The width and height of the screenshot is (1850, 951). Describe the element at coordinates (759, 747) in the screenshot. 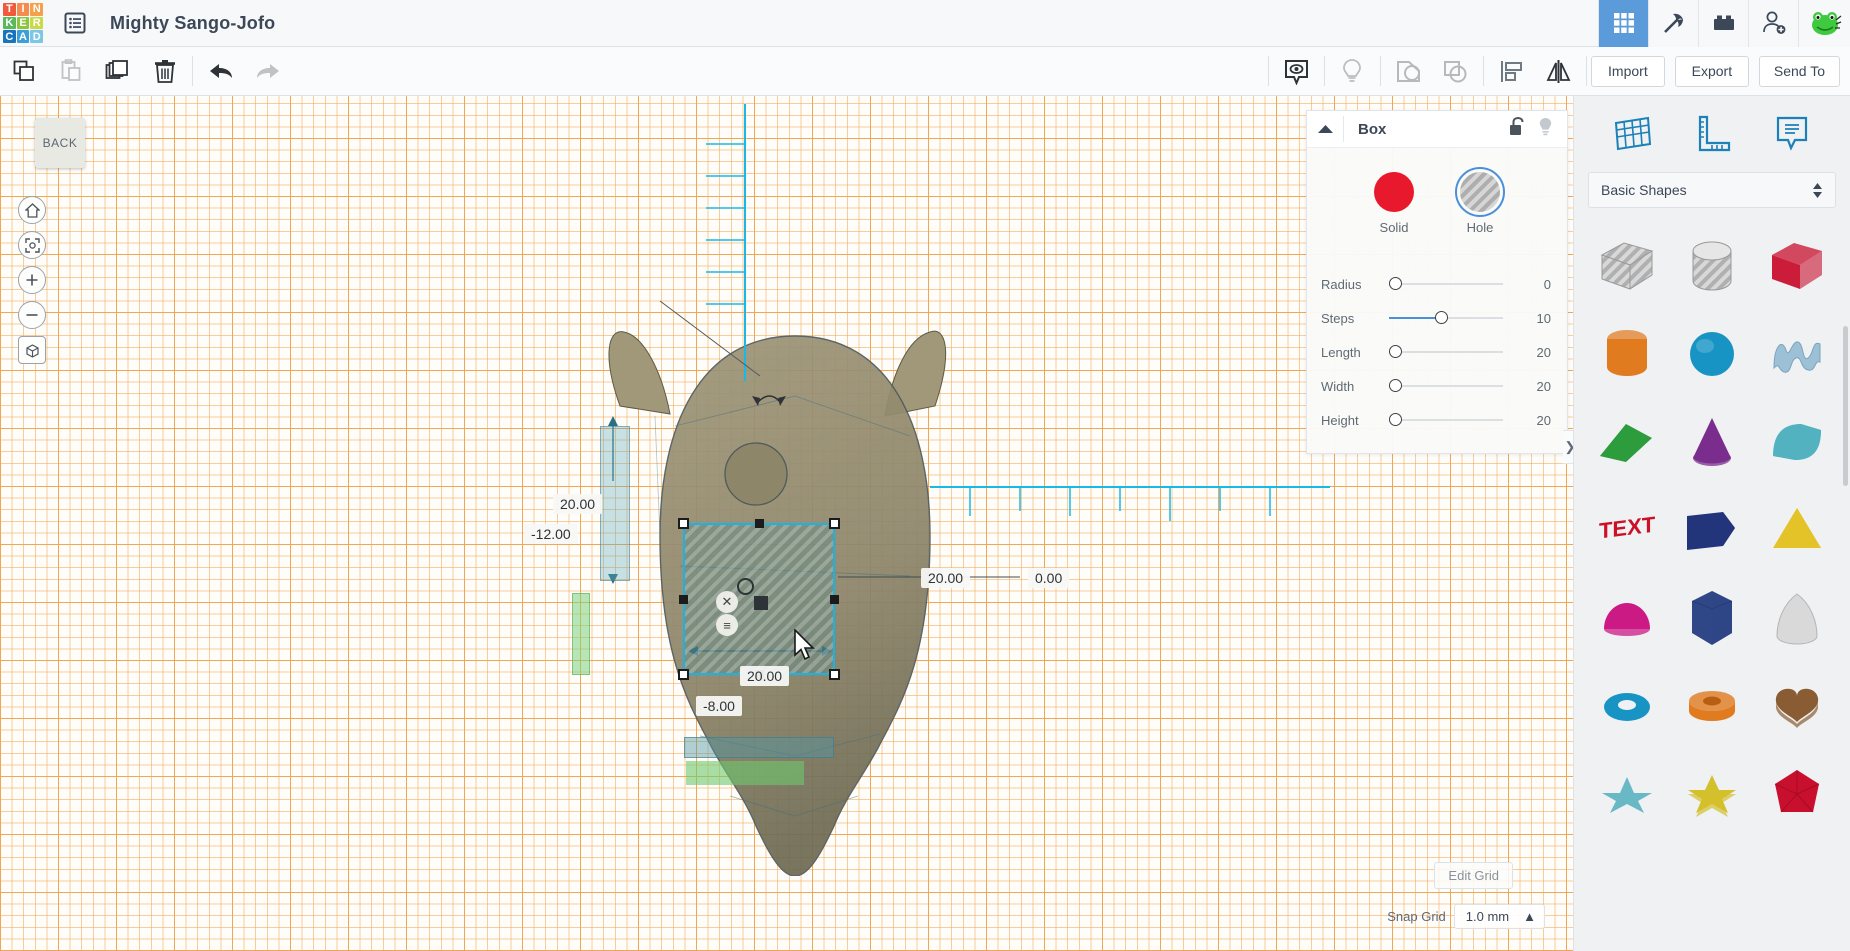

I see `width-drag-bar` at that location.